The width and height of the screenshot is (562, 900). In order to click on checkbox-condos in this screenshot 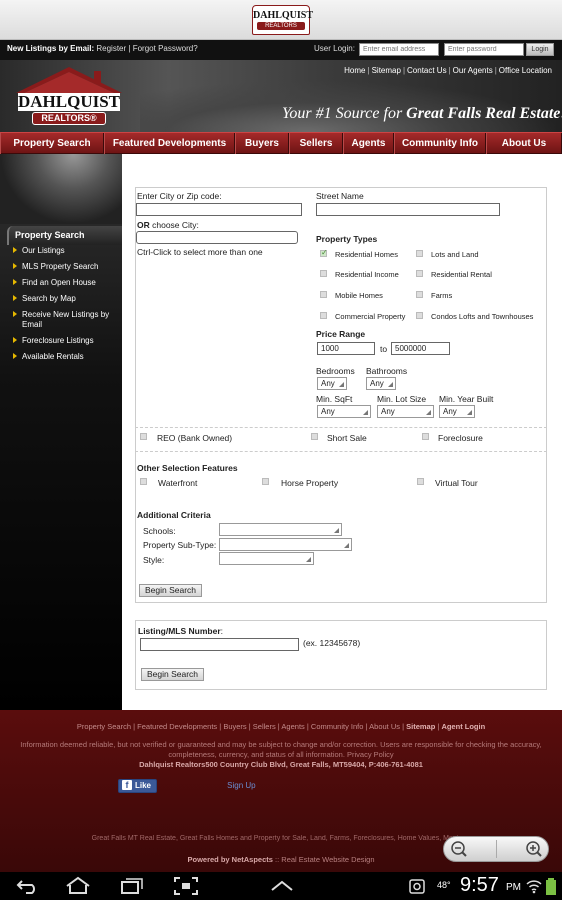, I will do `click(419, 315)`.